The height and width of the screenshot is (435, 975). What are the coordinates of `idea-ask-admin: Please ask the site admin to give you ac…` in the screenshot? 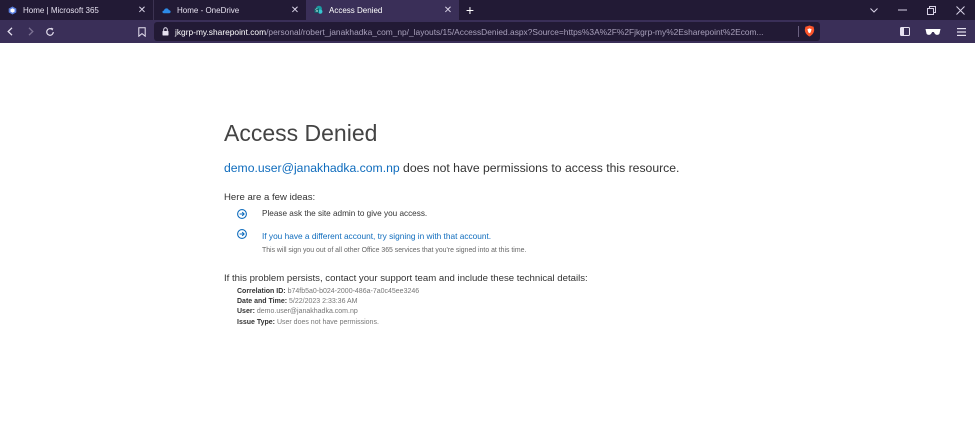 It's located at (580, 214).